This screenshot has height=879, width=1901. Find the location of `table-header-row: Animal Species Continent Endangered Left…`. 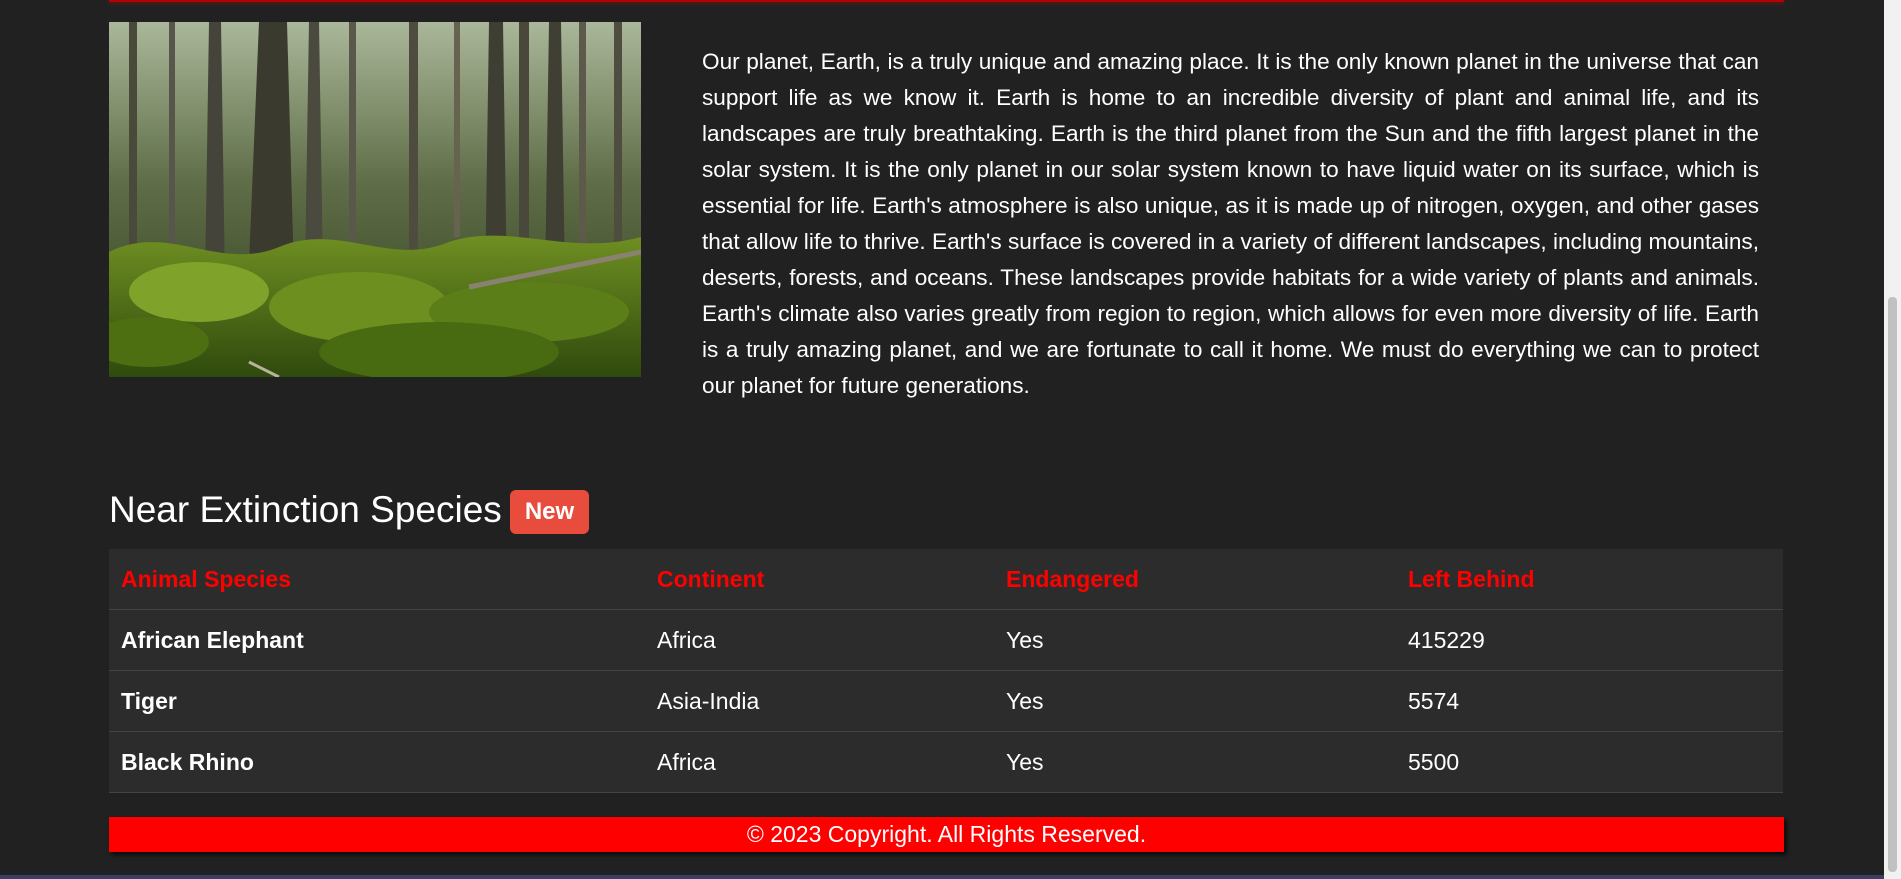

table-header-row: Animal Species Continent Endangered Left… is located at coordinates (946, 579).